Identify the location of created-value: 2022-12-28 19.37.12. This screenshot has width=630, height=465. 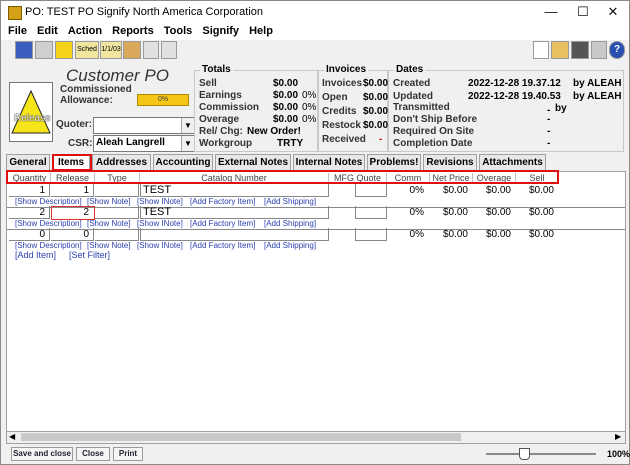
(514, 83).